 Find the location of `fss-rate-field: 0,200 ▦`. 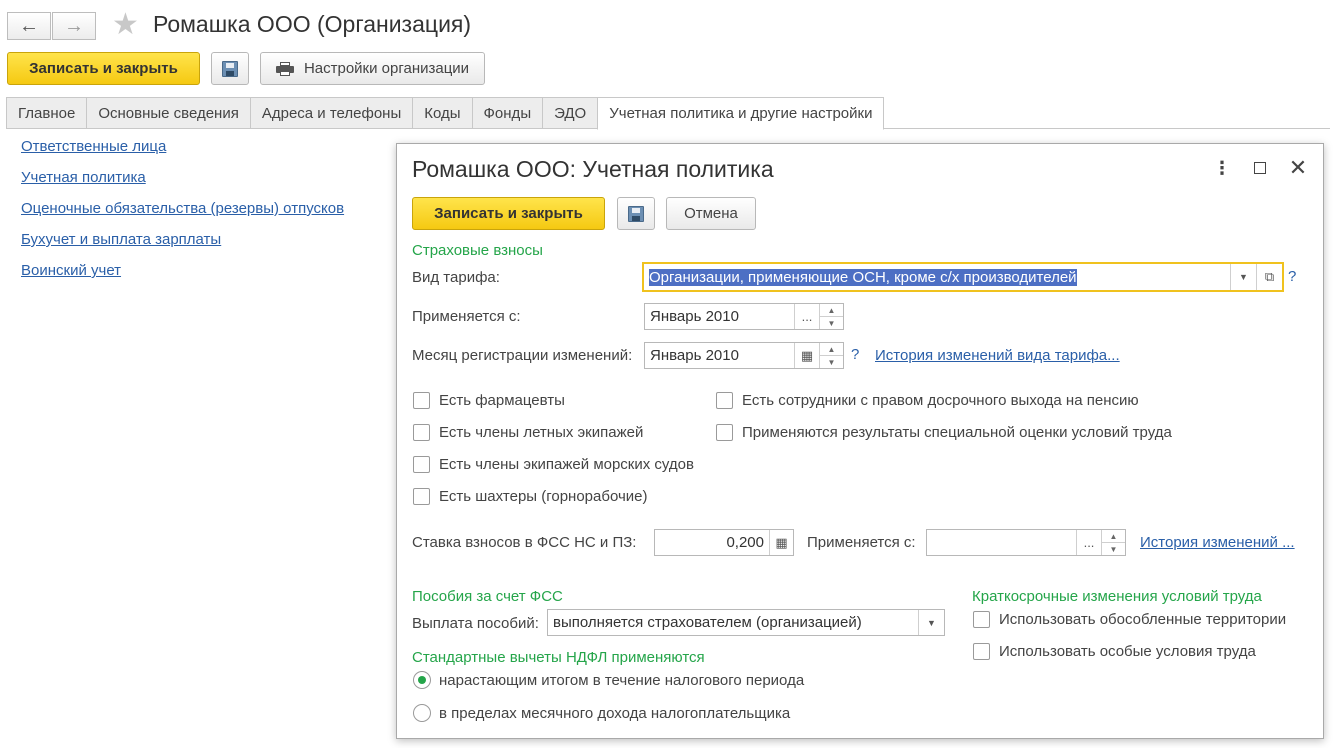

fss-rate-field: 0,200 ▦ is located at coordinates (724, 542).